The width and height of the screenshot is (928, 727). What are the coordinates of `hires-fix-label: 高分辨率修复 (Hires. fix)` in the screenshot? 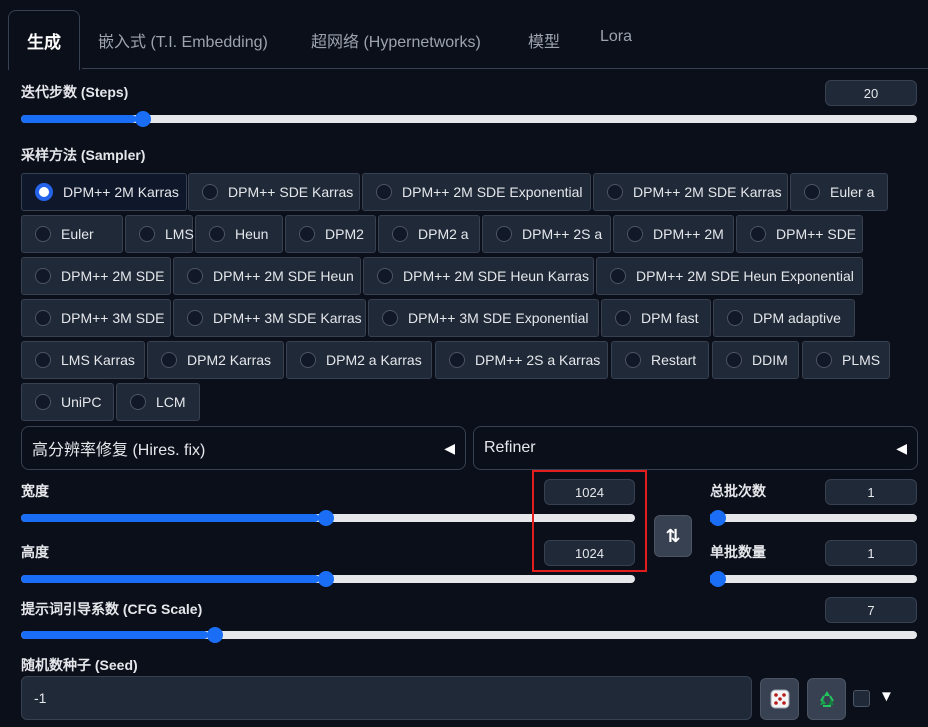 It's located at (119, 450).